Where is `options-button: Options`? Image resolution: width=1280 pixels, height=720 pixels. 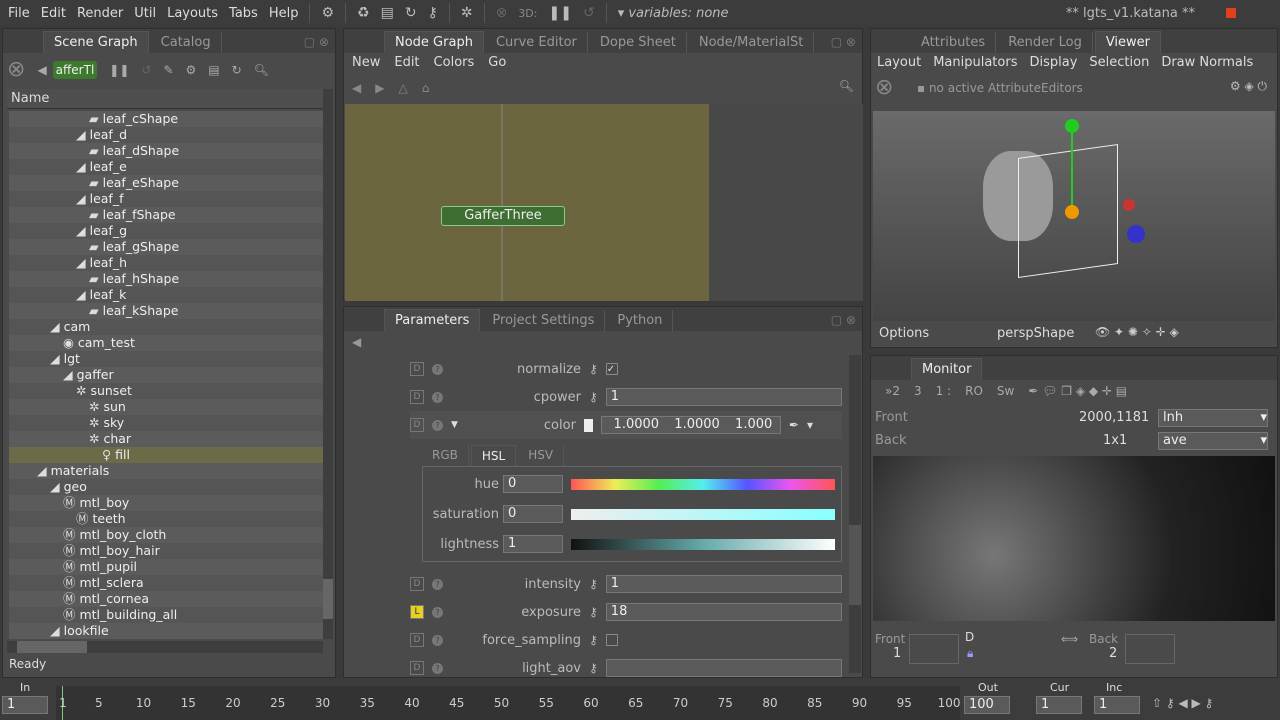
options-button: Options is located at coordinates (904, 333).